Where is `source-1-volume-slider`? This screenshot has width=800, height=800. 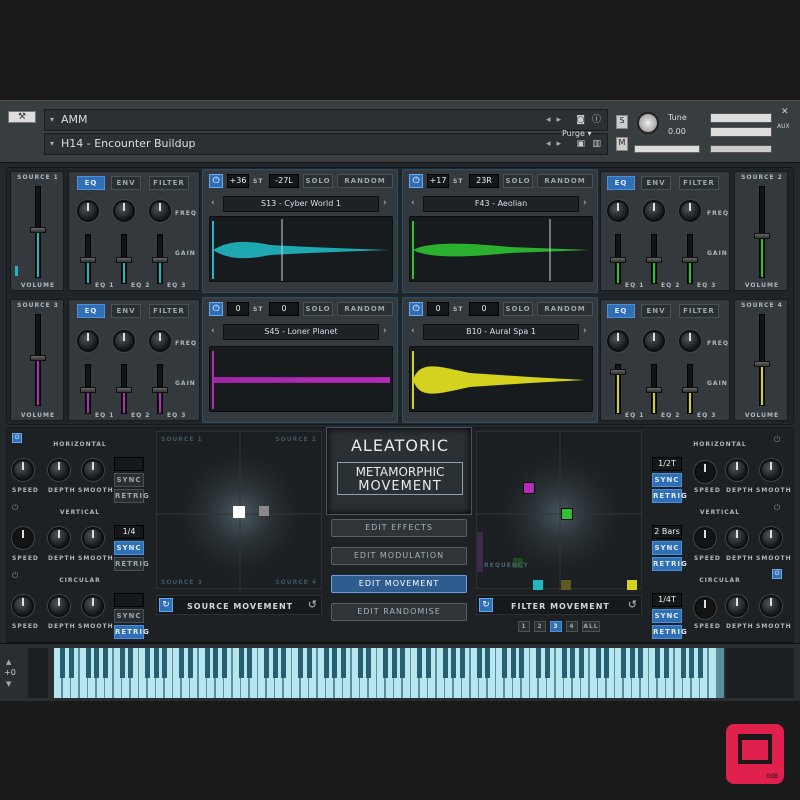 source-1-volume-slider is located at coordinates (38, 232).